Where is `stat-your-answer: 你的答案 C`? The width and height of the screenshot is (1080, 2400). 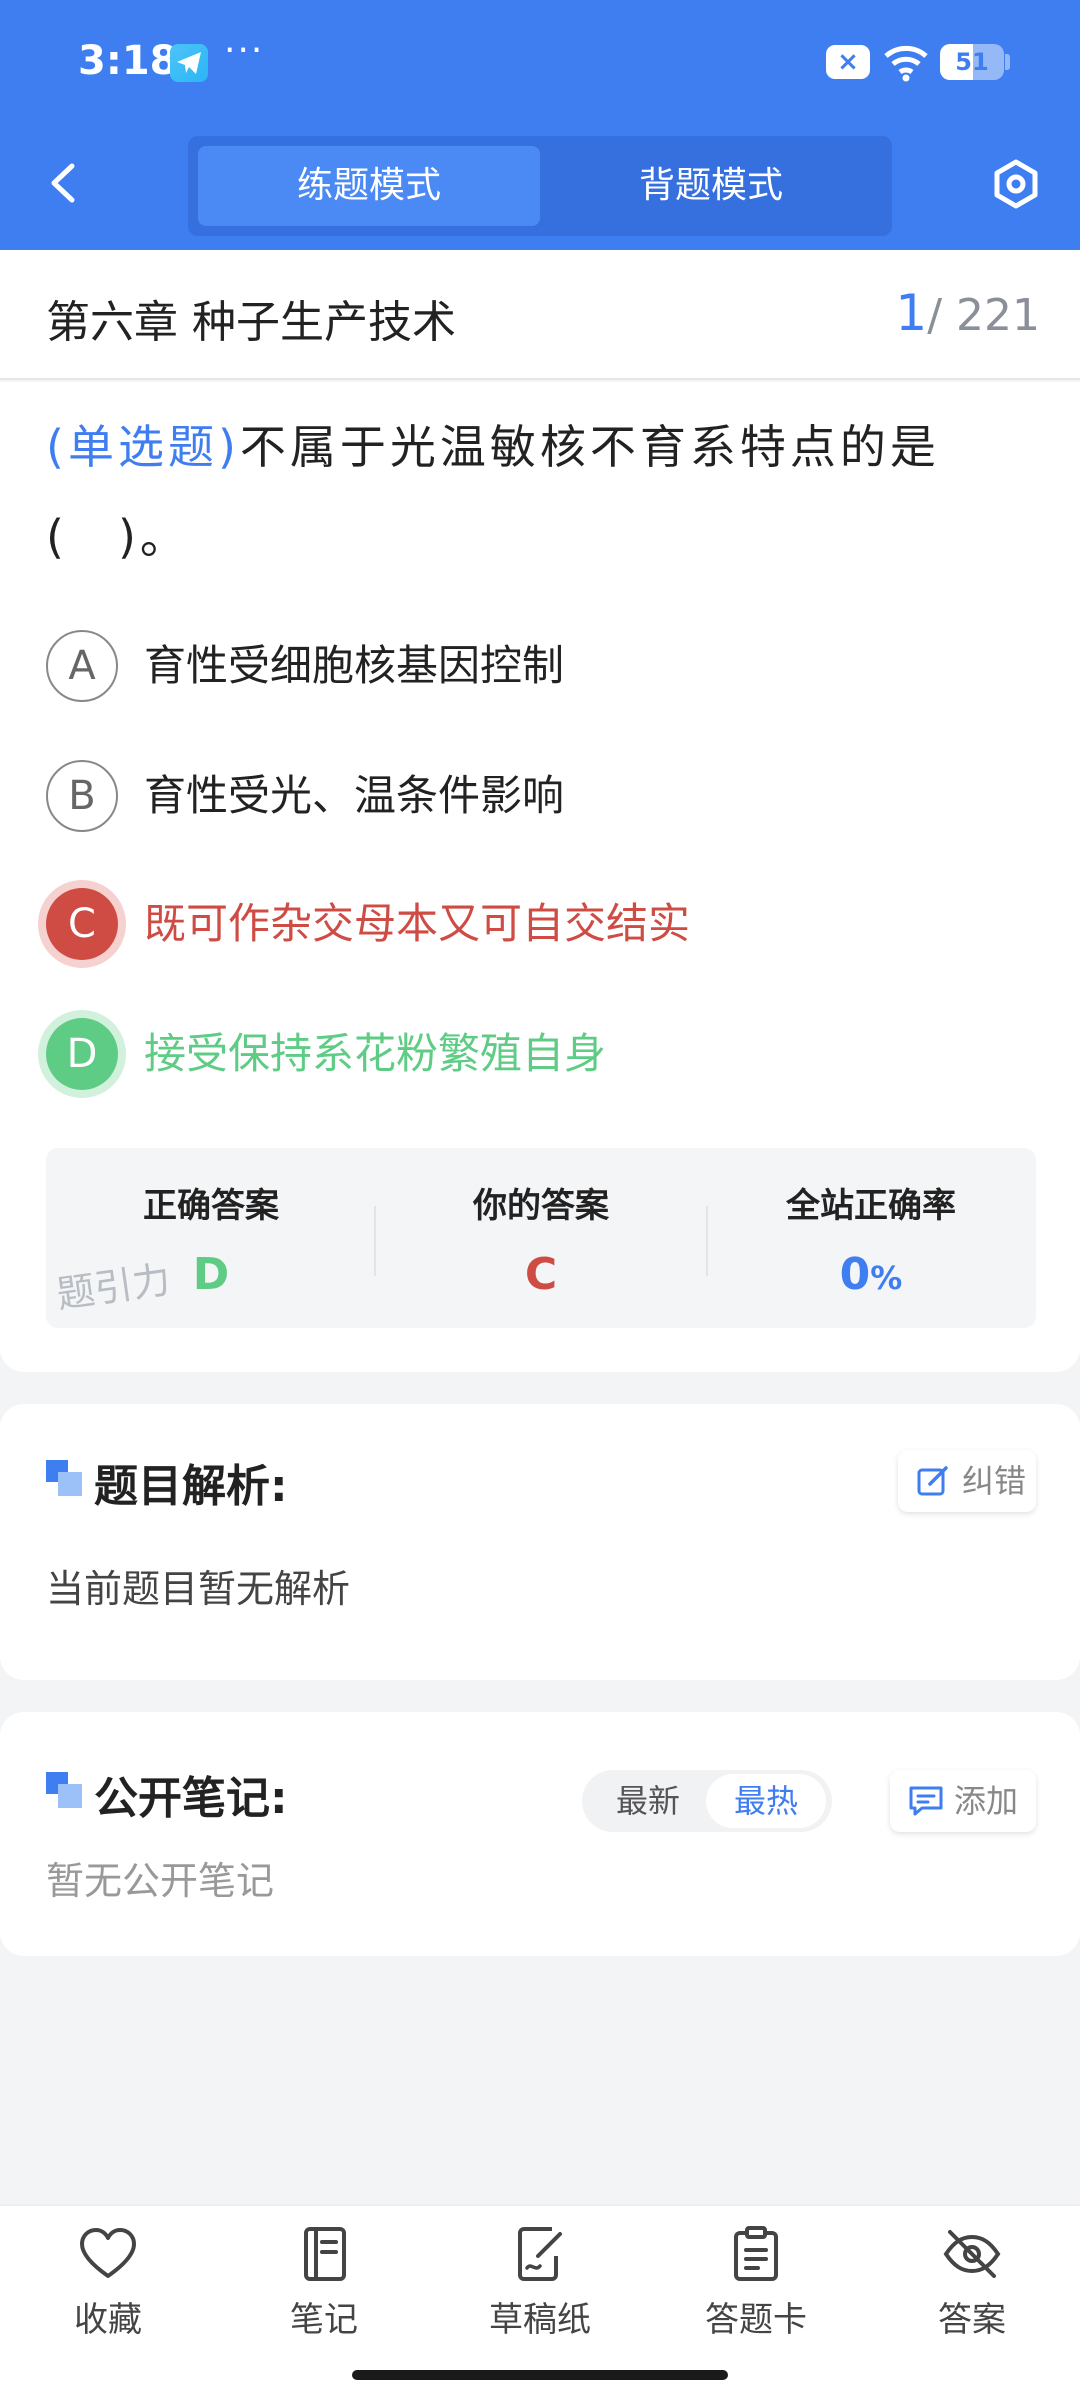 stat-your-answer: 你的答案 C is located at coordinates (541, 1239).